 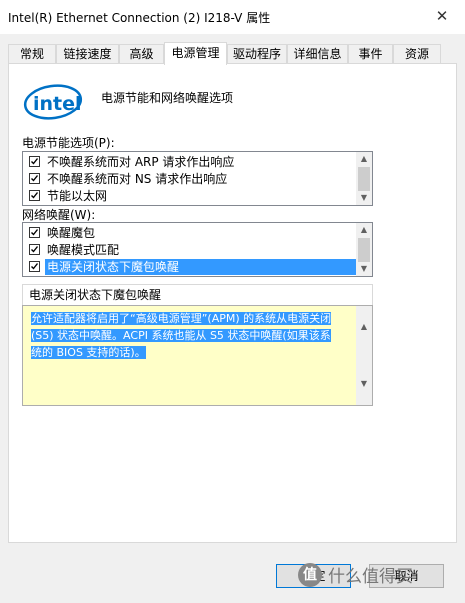 What do you see at coordinates (200, 267) in the screenshot?
I see `list-item-label: 电源关闭状态下魔包唤醒` at bounding box center [200, 267].